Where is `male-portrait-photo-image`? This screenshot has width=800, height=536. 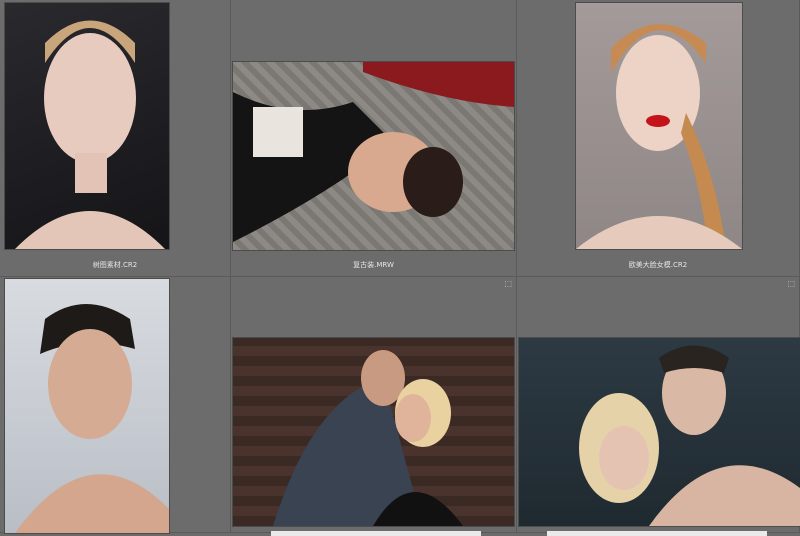
male-portrait-photo-image is located at coordinates (92, 418).